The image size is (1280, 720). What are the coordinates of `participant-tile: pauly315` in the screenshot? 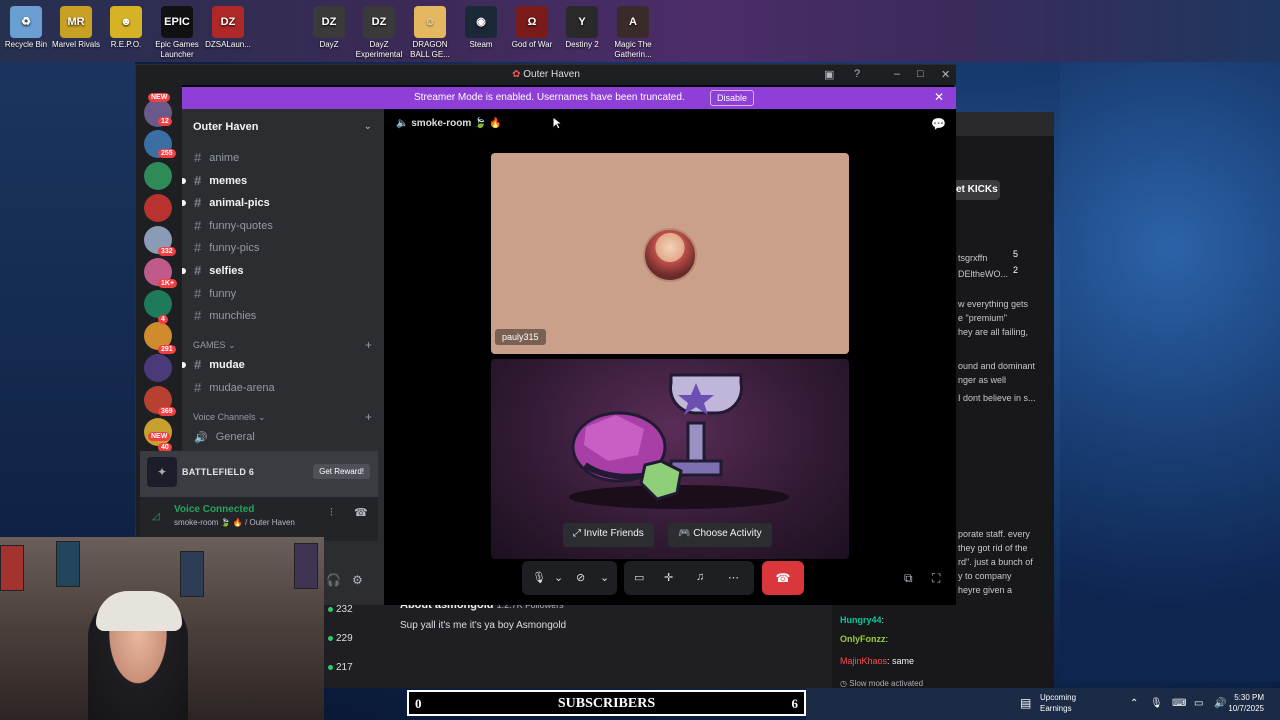 It's located at (670, 253).